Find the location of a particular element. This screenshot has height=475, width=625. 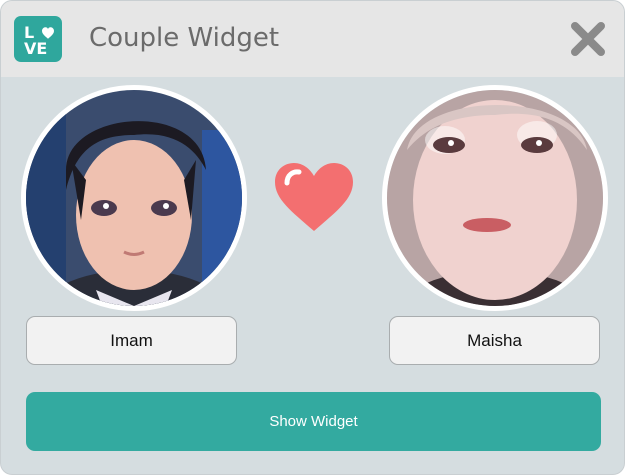

right-name-field is located at coordinates (494, 340).